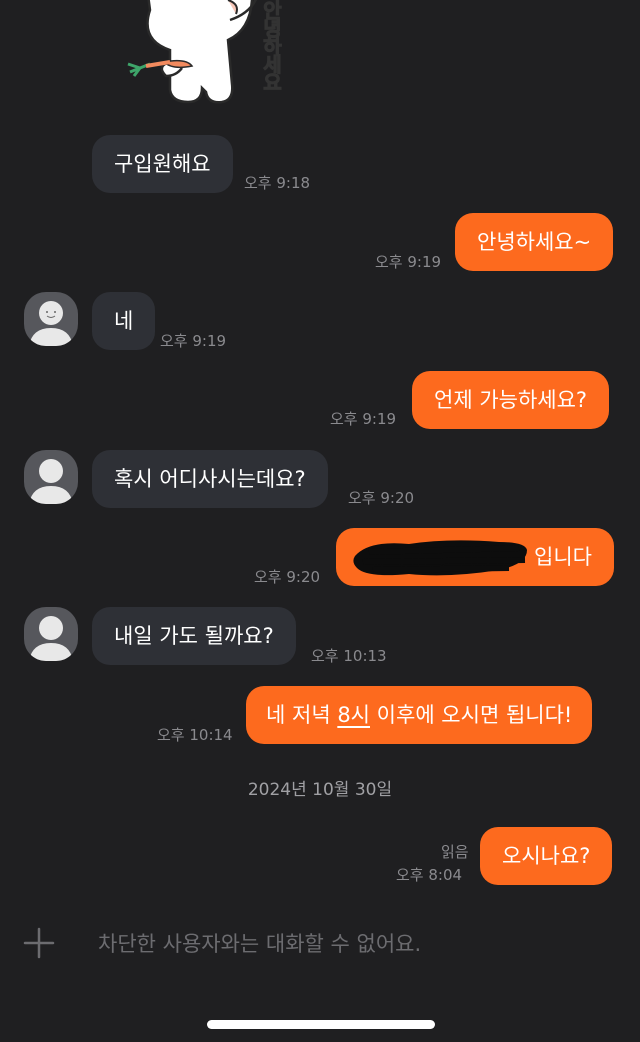 This screenshot has height=1042, width=640. Describe the element at coordinates (162, 164) in the screenshot. I see `message-bubble-incoming: 구입원해요` at that location.